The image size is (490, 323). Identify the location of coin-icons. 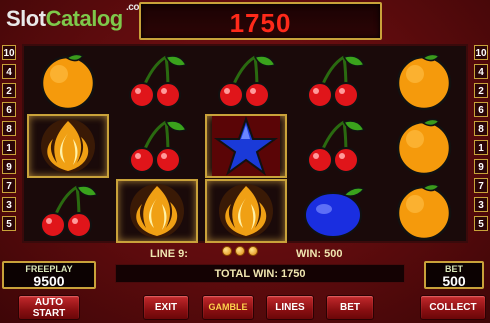
(240, 251).